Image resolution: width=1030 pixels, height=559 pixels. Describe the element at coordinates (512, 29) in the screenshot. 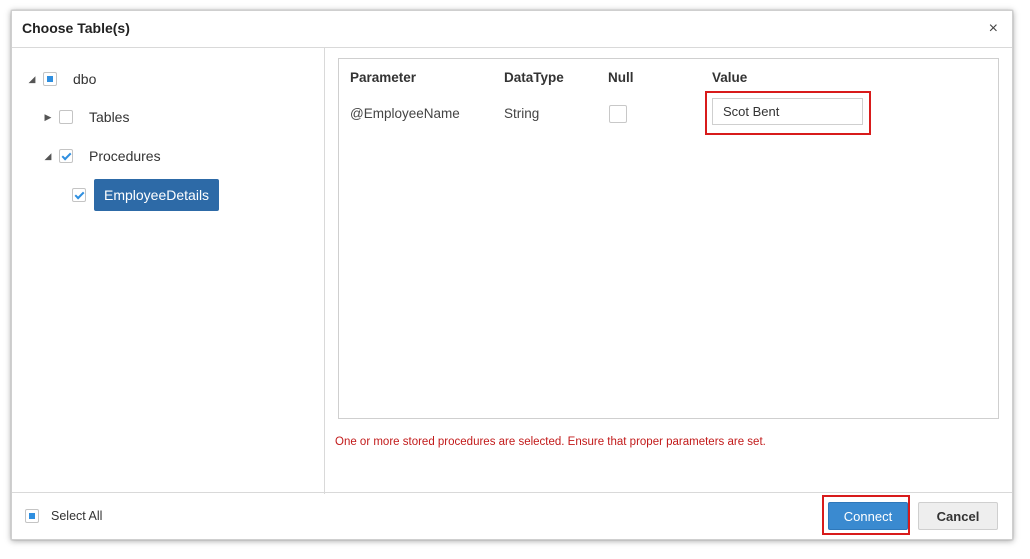

I see `dialog-header: Choose Table(s) ×` at that location.